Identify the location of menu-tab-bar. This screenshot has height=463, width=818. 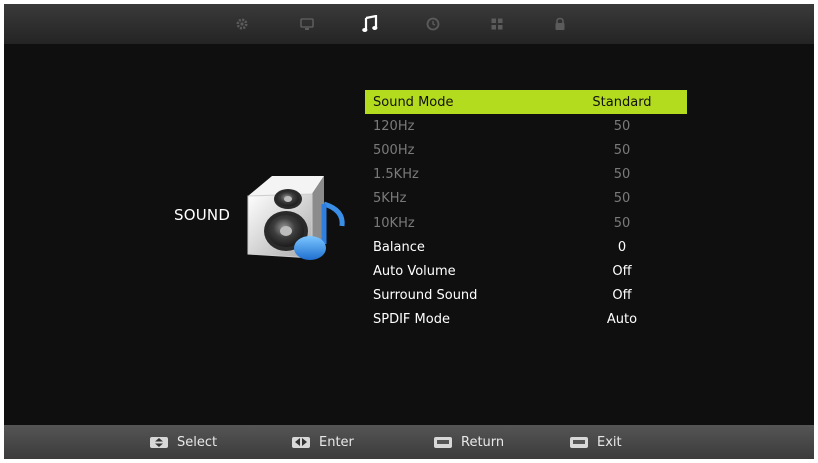
(409, 24).